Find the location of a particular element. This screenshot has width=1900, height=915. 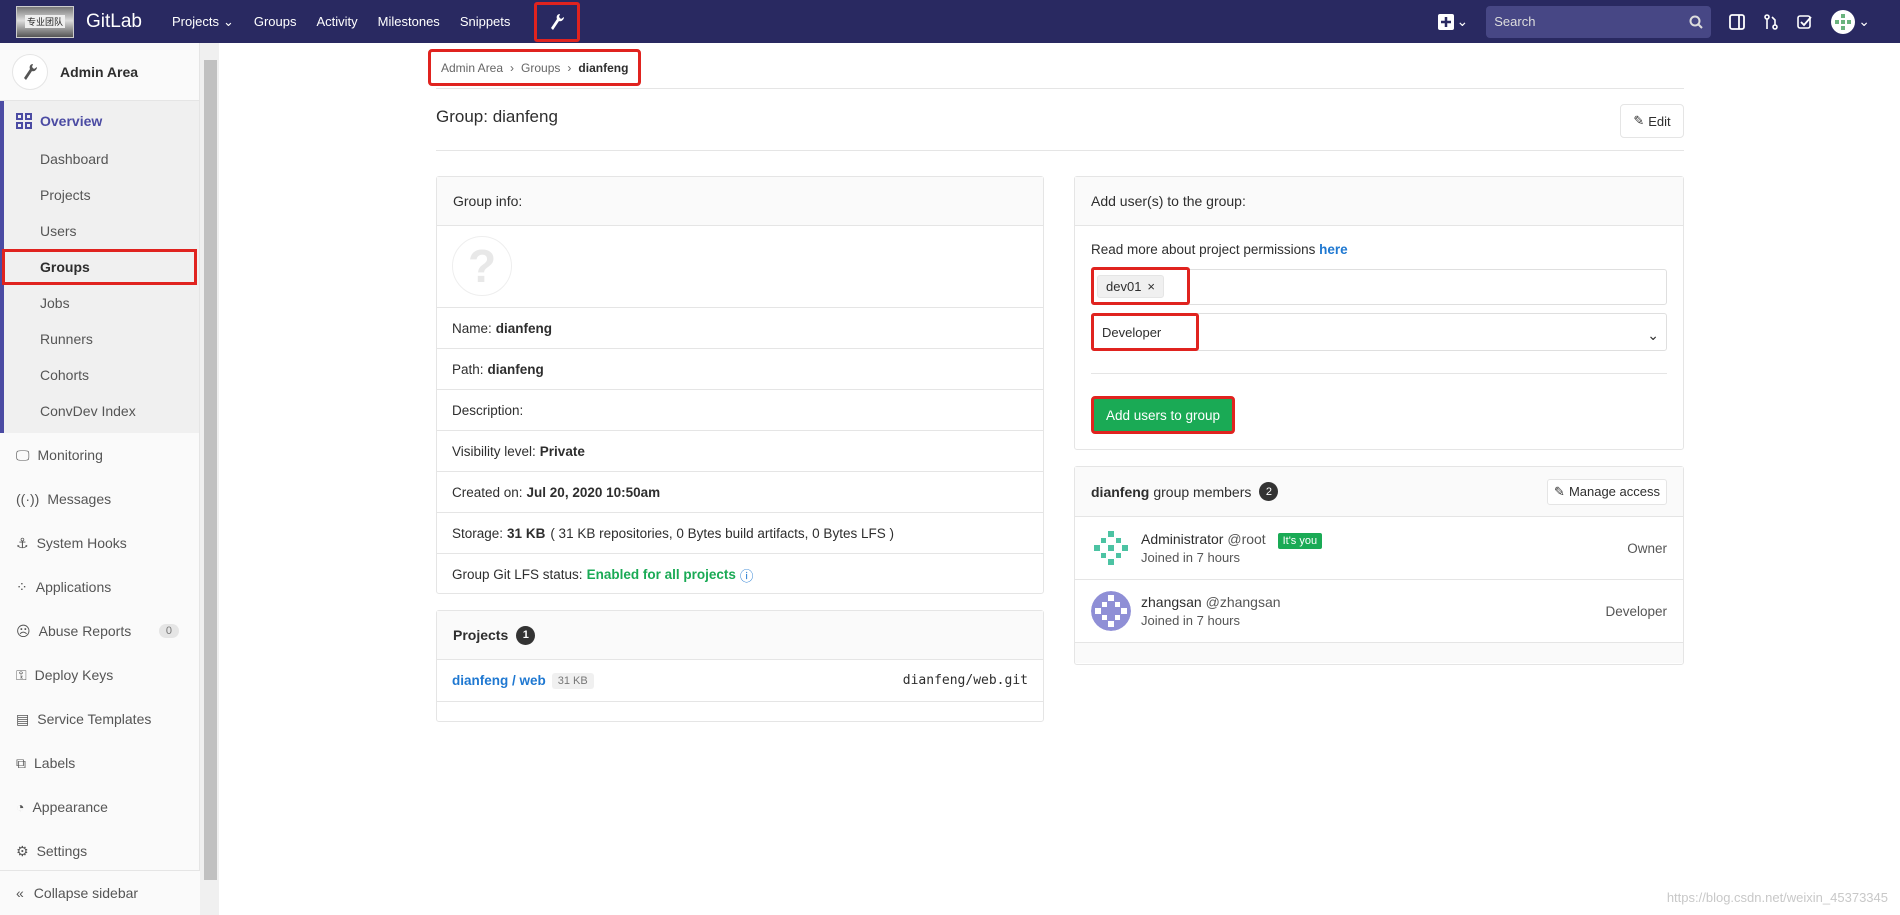

breadcrumb-current: dianfeng is located at coordinates (603, 68).